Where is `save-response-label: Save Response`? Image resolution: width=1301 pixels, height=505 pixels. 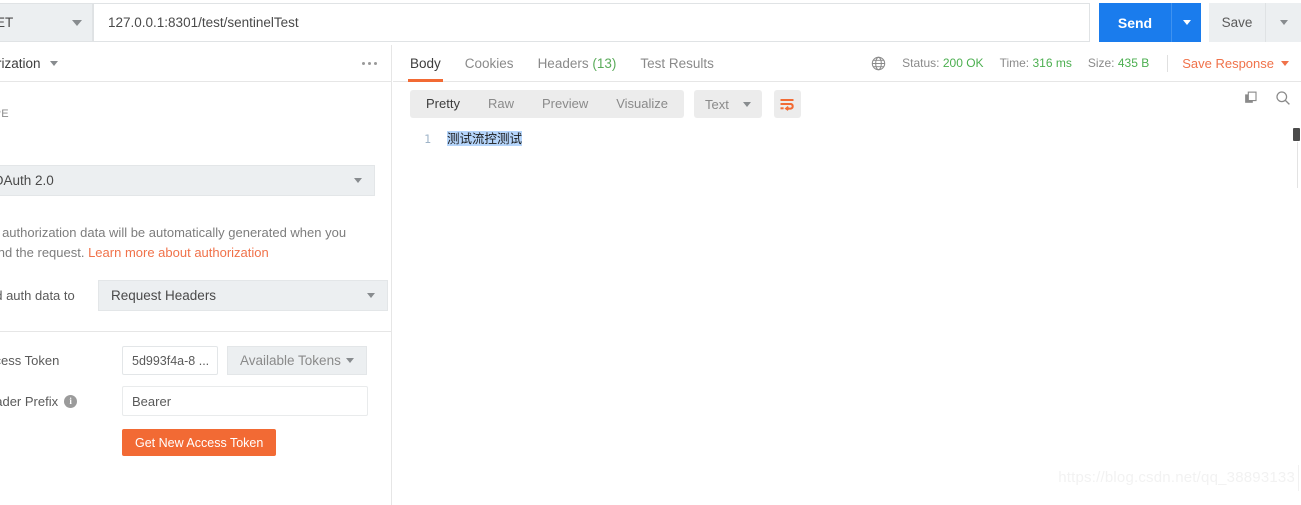 save-response-label: Save Response is located at coordinates (1228, 63).